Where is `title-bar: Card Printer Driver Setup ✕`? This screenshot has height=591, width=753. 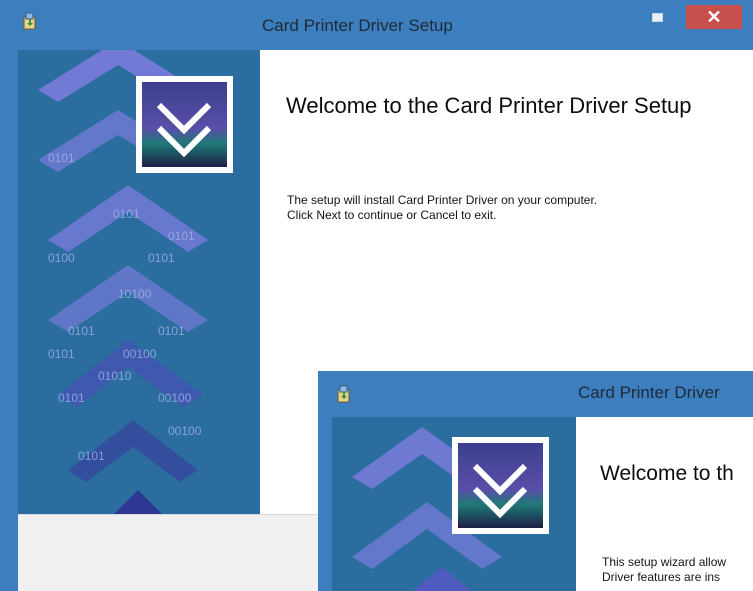
title-bar: Card Printer Driver Setup ✕ is located at coordinates (376, 25).